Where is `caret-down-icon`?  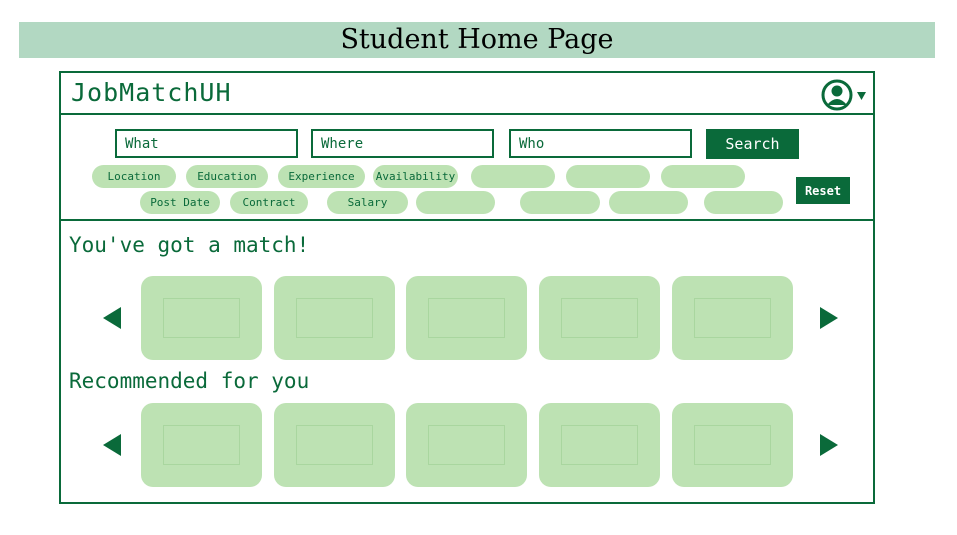 caret-down-icon is located at coordinates (861, 96).